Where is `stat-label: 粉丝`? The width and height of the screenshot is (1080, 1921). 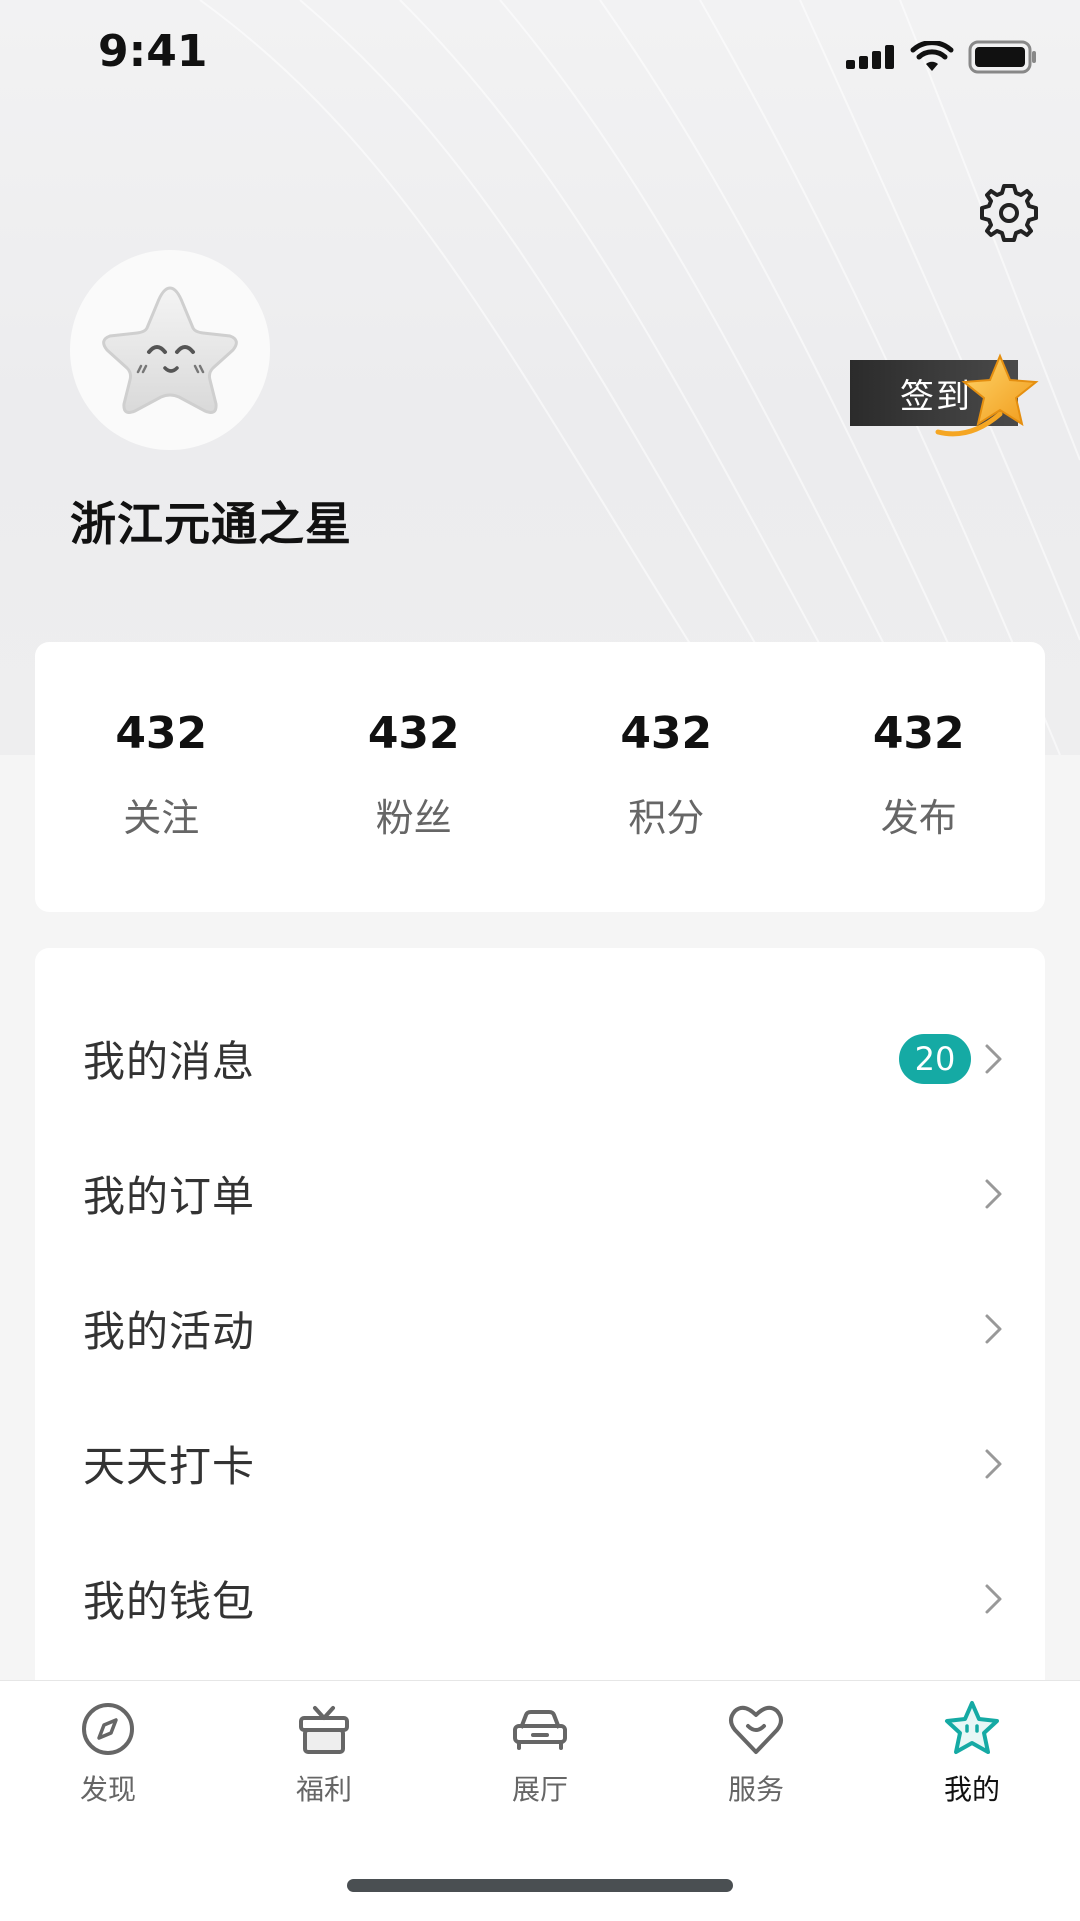
stat-label: 粉丝 is located at coordinates (413, 818).